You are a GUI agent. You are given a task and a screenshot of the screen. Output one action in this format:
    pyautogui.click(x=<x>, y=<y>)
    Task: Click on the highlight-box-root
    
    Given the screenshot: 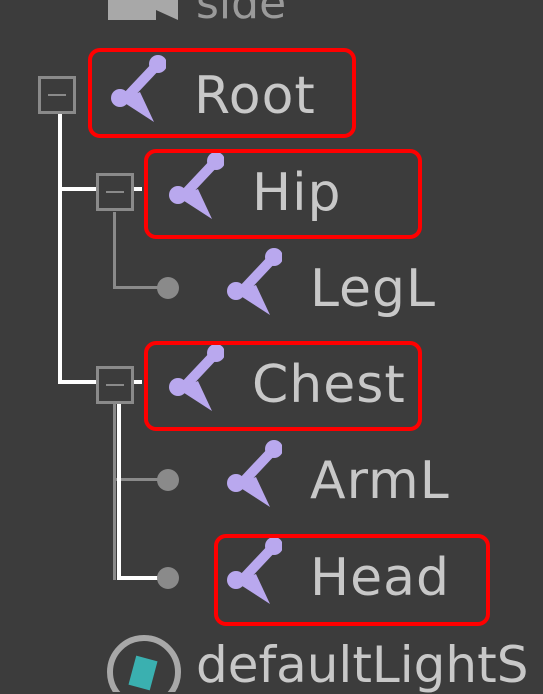 What is the action you would take?
    pyautogui.click(x=222, y=93)
    